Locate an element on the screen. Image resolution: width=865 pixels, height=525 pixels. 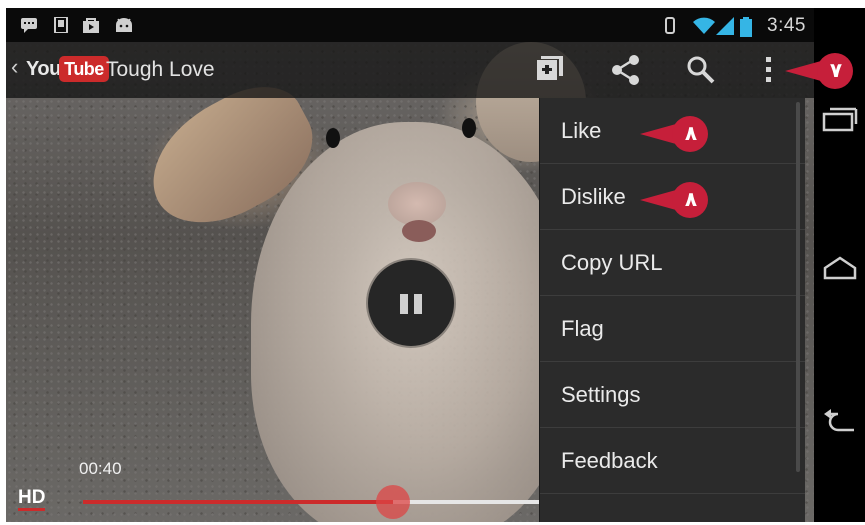
seek-bar-thumb is located at coordinates (393, 502).